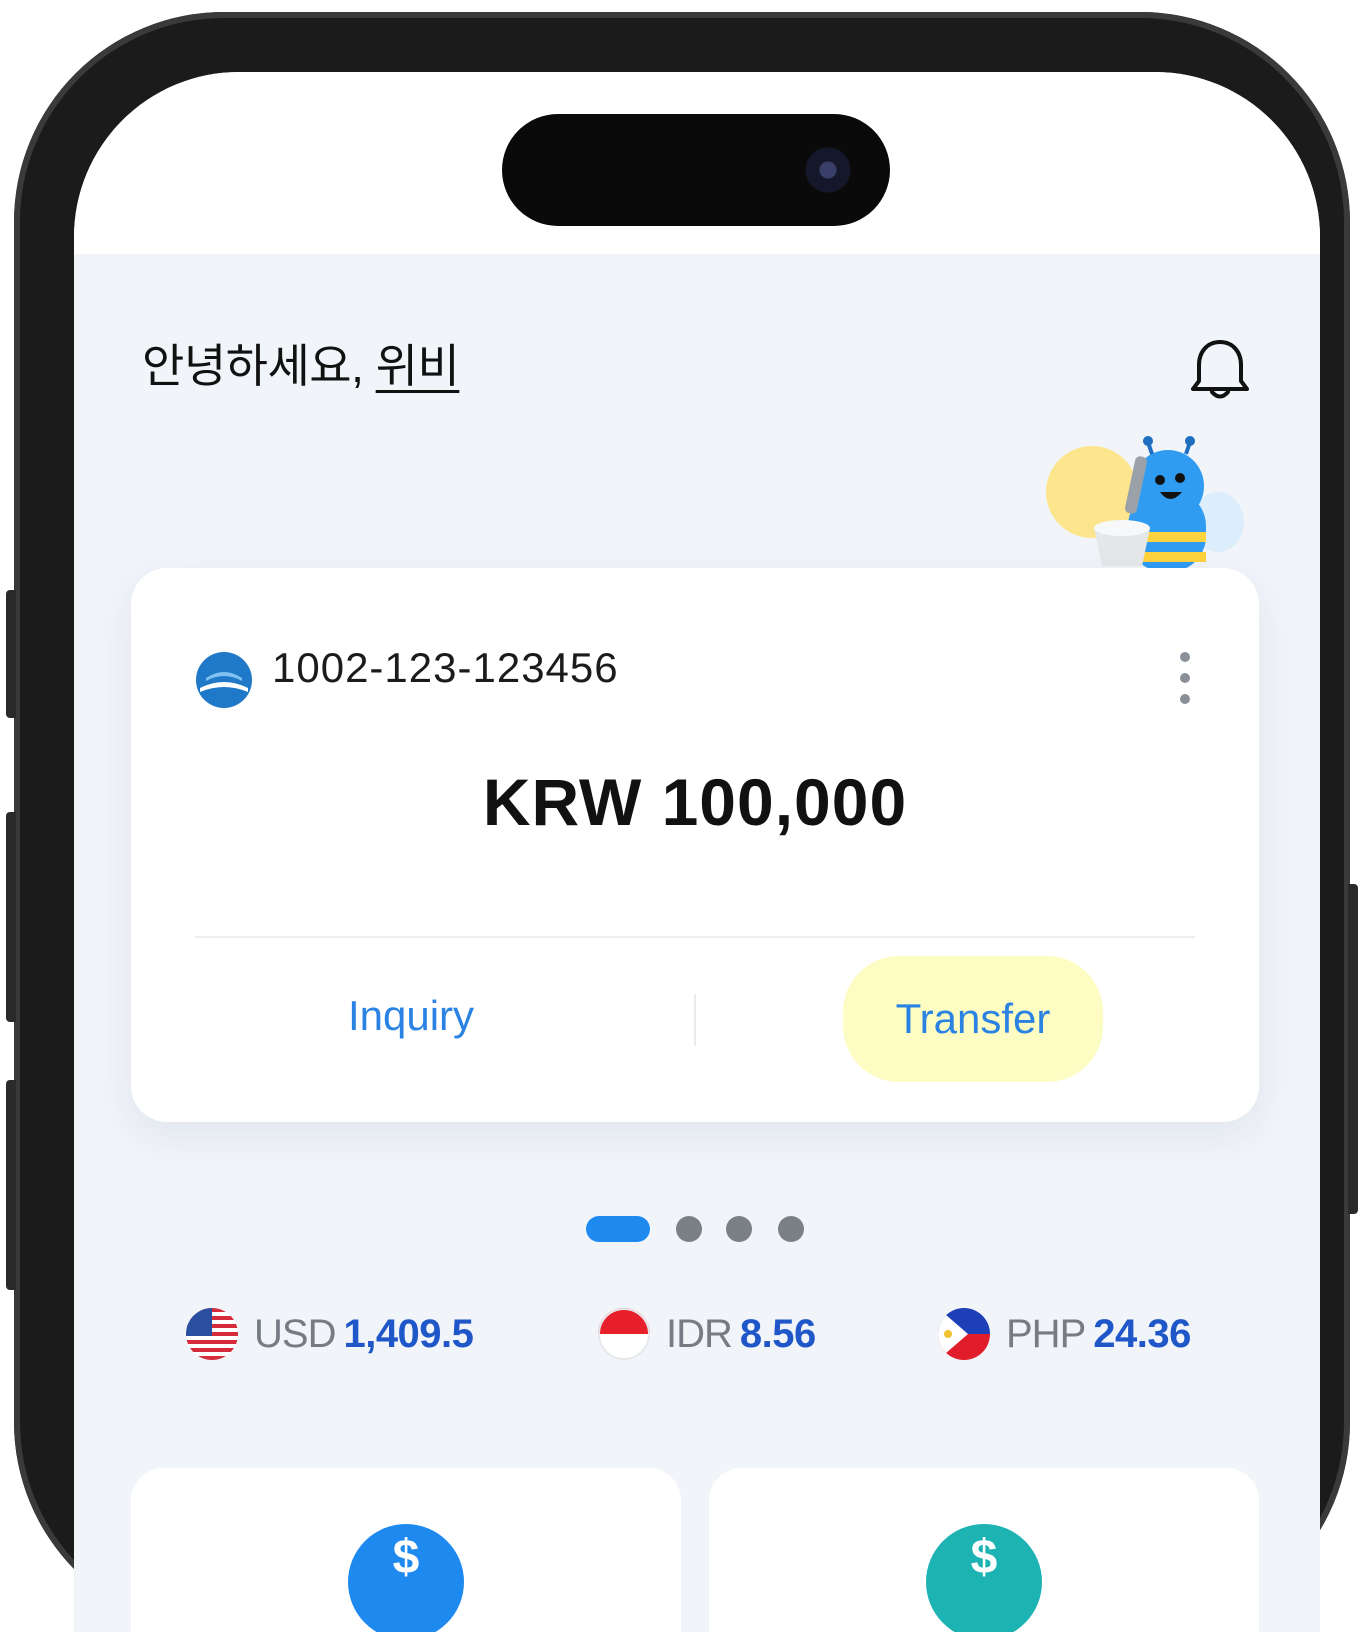 This screenshot has height=1632, width=1365. I want to click on rate-currency: IDR, so click(699, 1333).